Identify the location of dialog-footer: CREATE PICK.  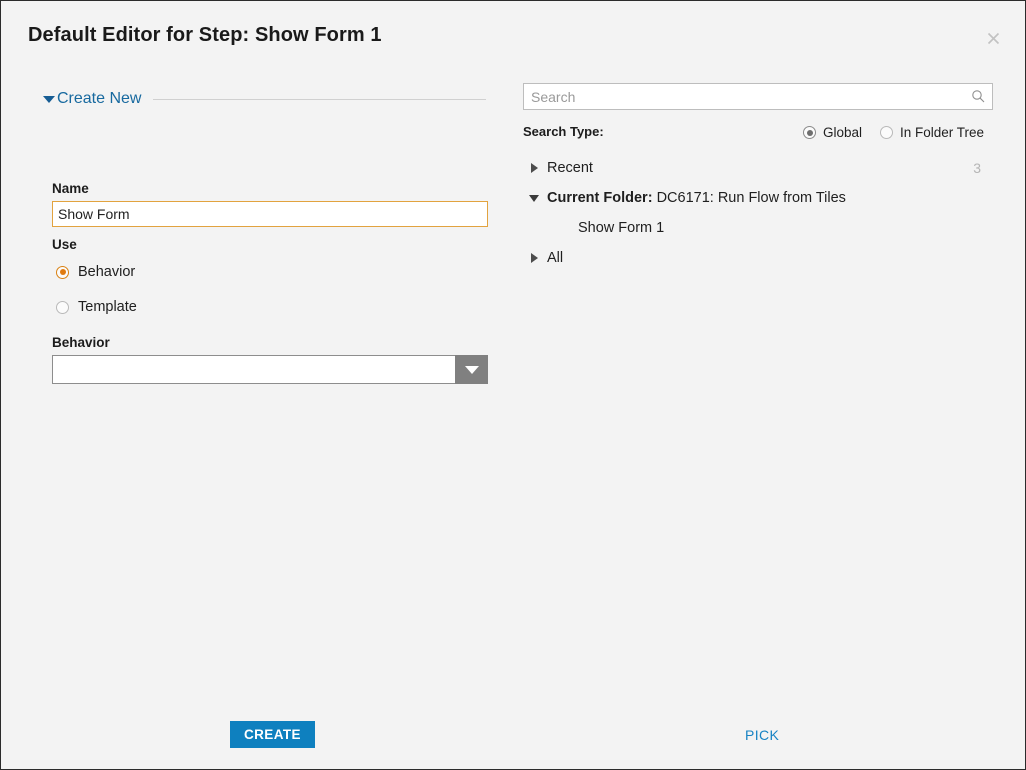
(513, 739).